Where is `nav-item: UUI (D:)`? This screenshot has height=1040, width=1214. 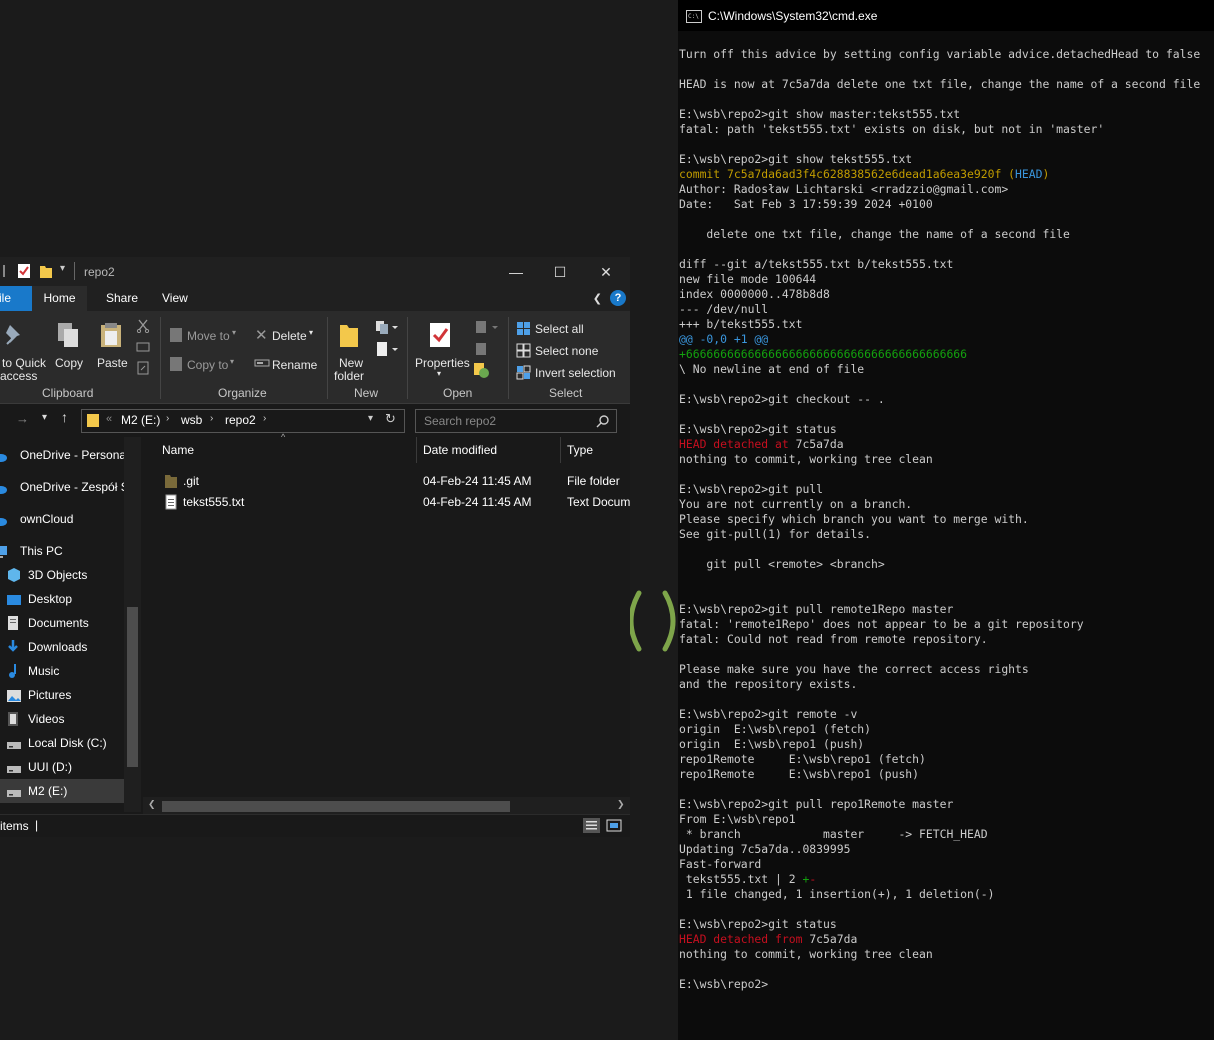
nav-item: UUI (D:) is located at coordinates (62, 767).